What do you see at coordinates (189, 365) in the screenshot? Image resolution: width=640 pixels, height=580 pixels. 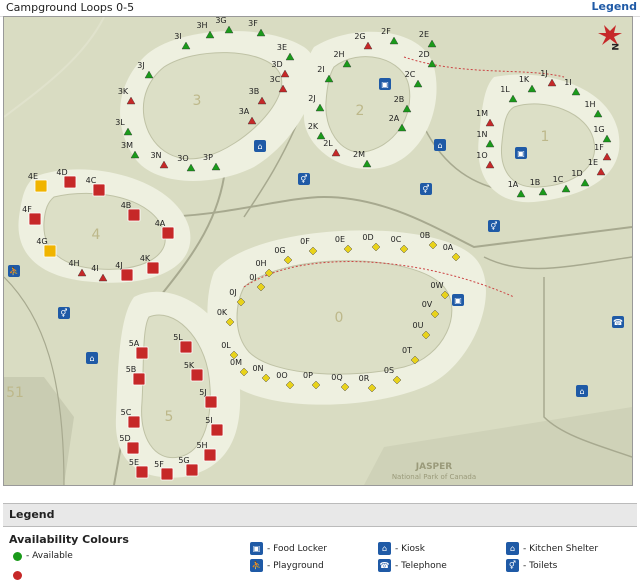 I see `campsite-label-5k: 5K` at bounding box center [189, 365].